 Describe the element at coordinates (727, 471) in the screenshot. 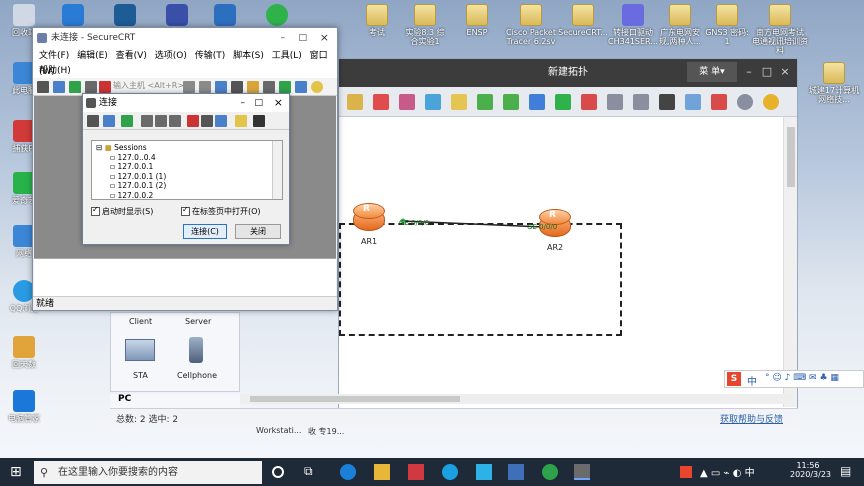

I see `tray-icons: ▲ ▭ ⌁ ◐ 中` at that location.